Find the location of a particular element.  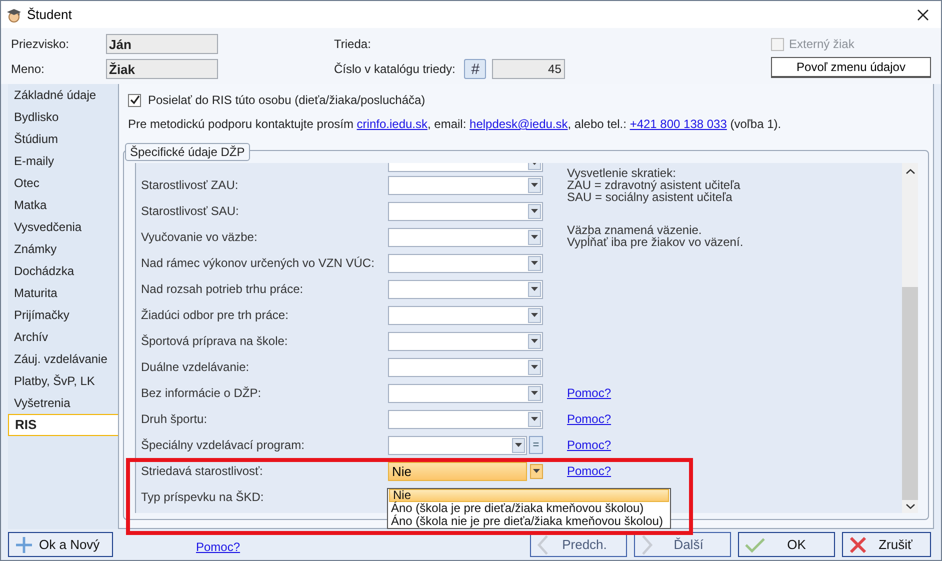

sidebar-item: Maturita is located at coordinates (63, 293).